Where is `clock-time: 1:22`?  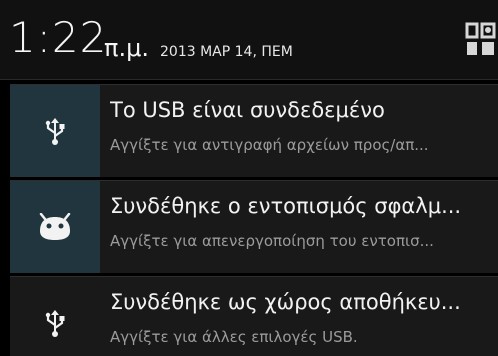 clock-time: 1:22 is located at coordinates (58, 37).